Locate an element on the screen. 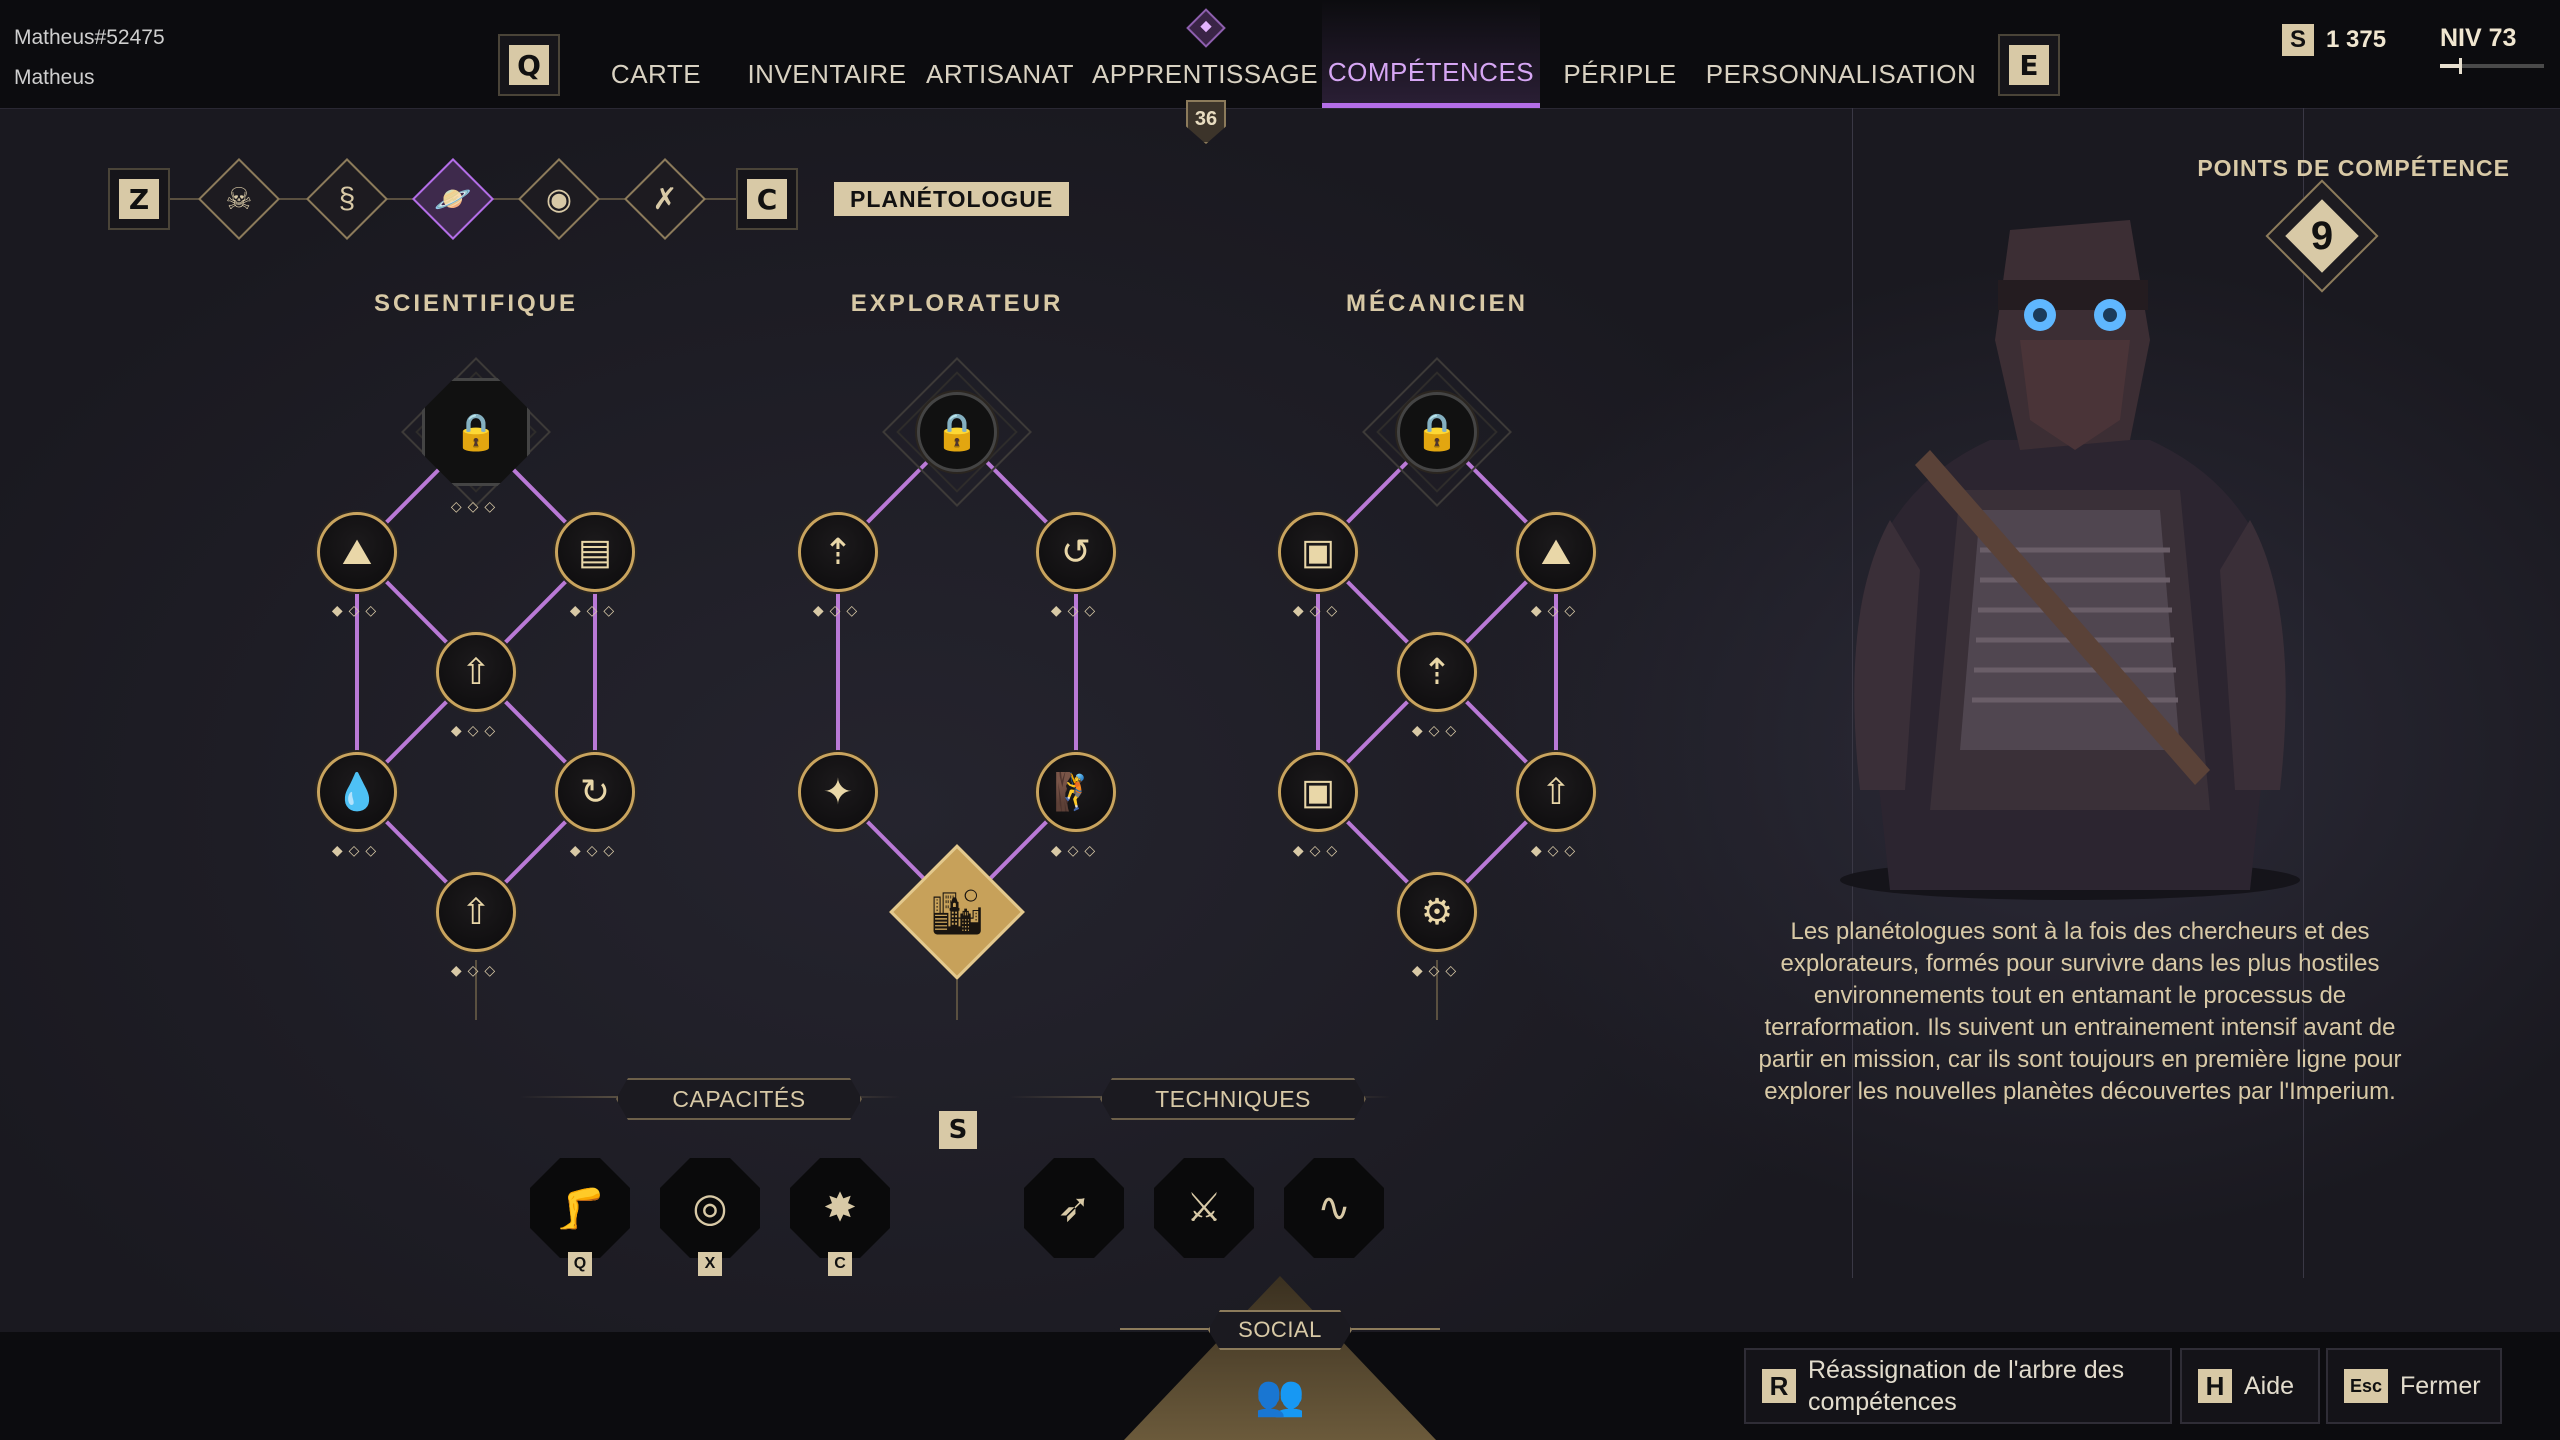  currency-amount: 1 375 is located at coordinates (2356, 39).